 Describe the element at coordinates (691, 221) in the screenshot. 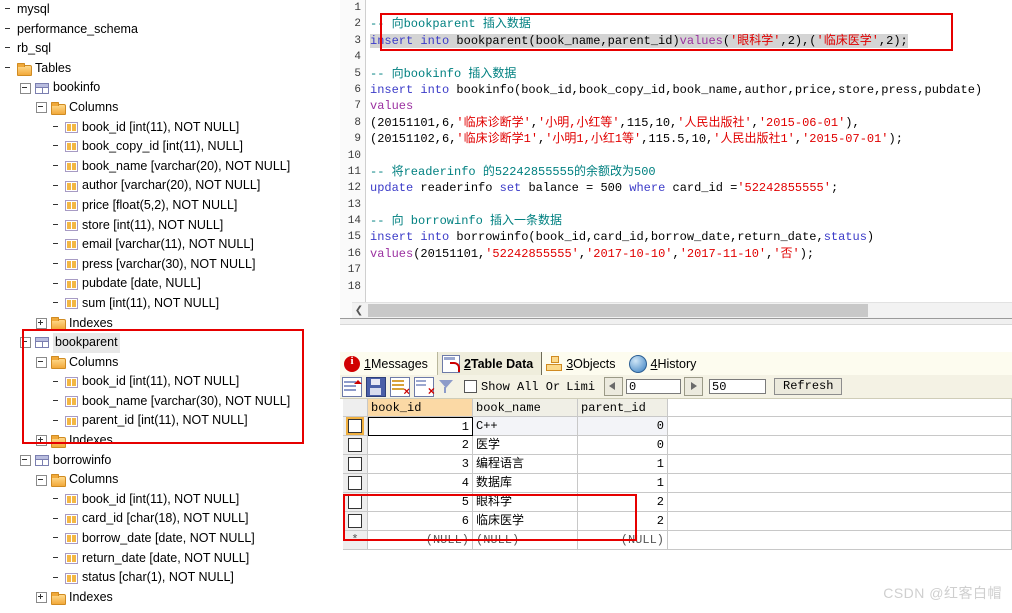

I see `code-line: -- 向 borrowinfo 插入一条数据` at that location.